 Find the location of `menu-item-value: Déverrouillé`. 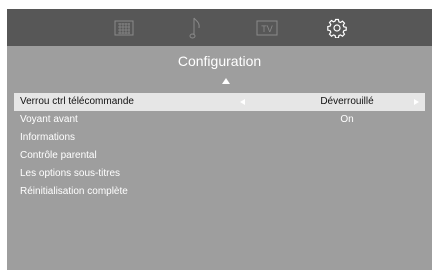

menu-item-value: Déverrouillé is located at coordinates (347, 101).